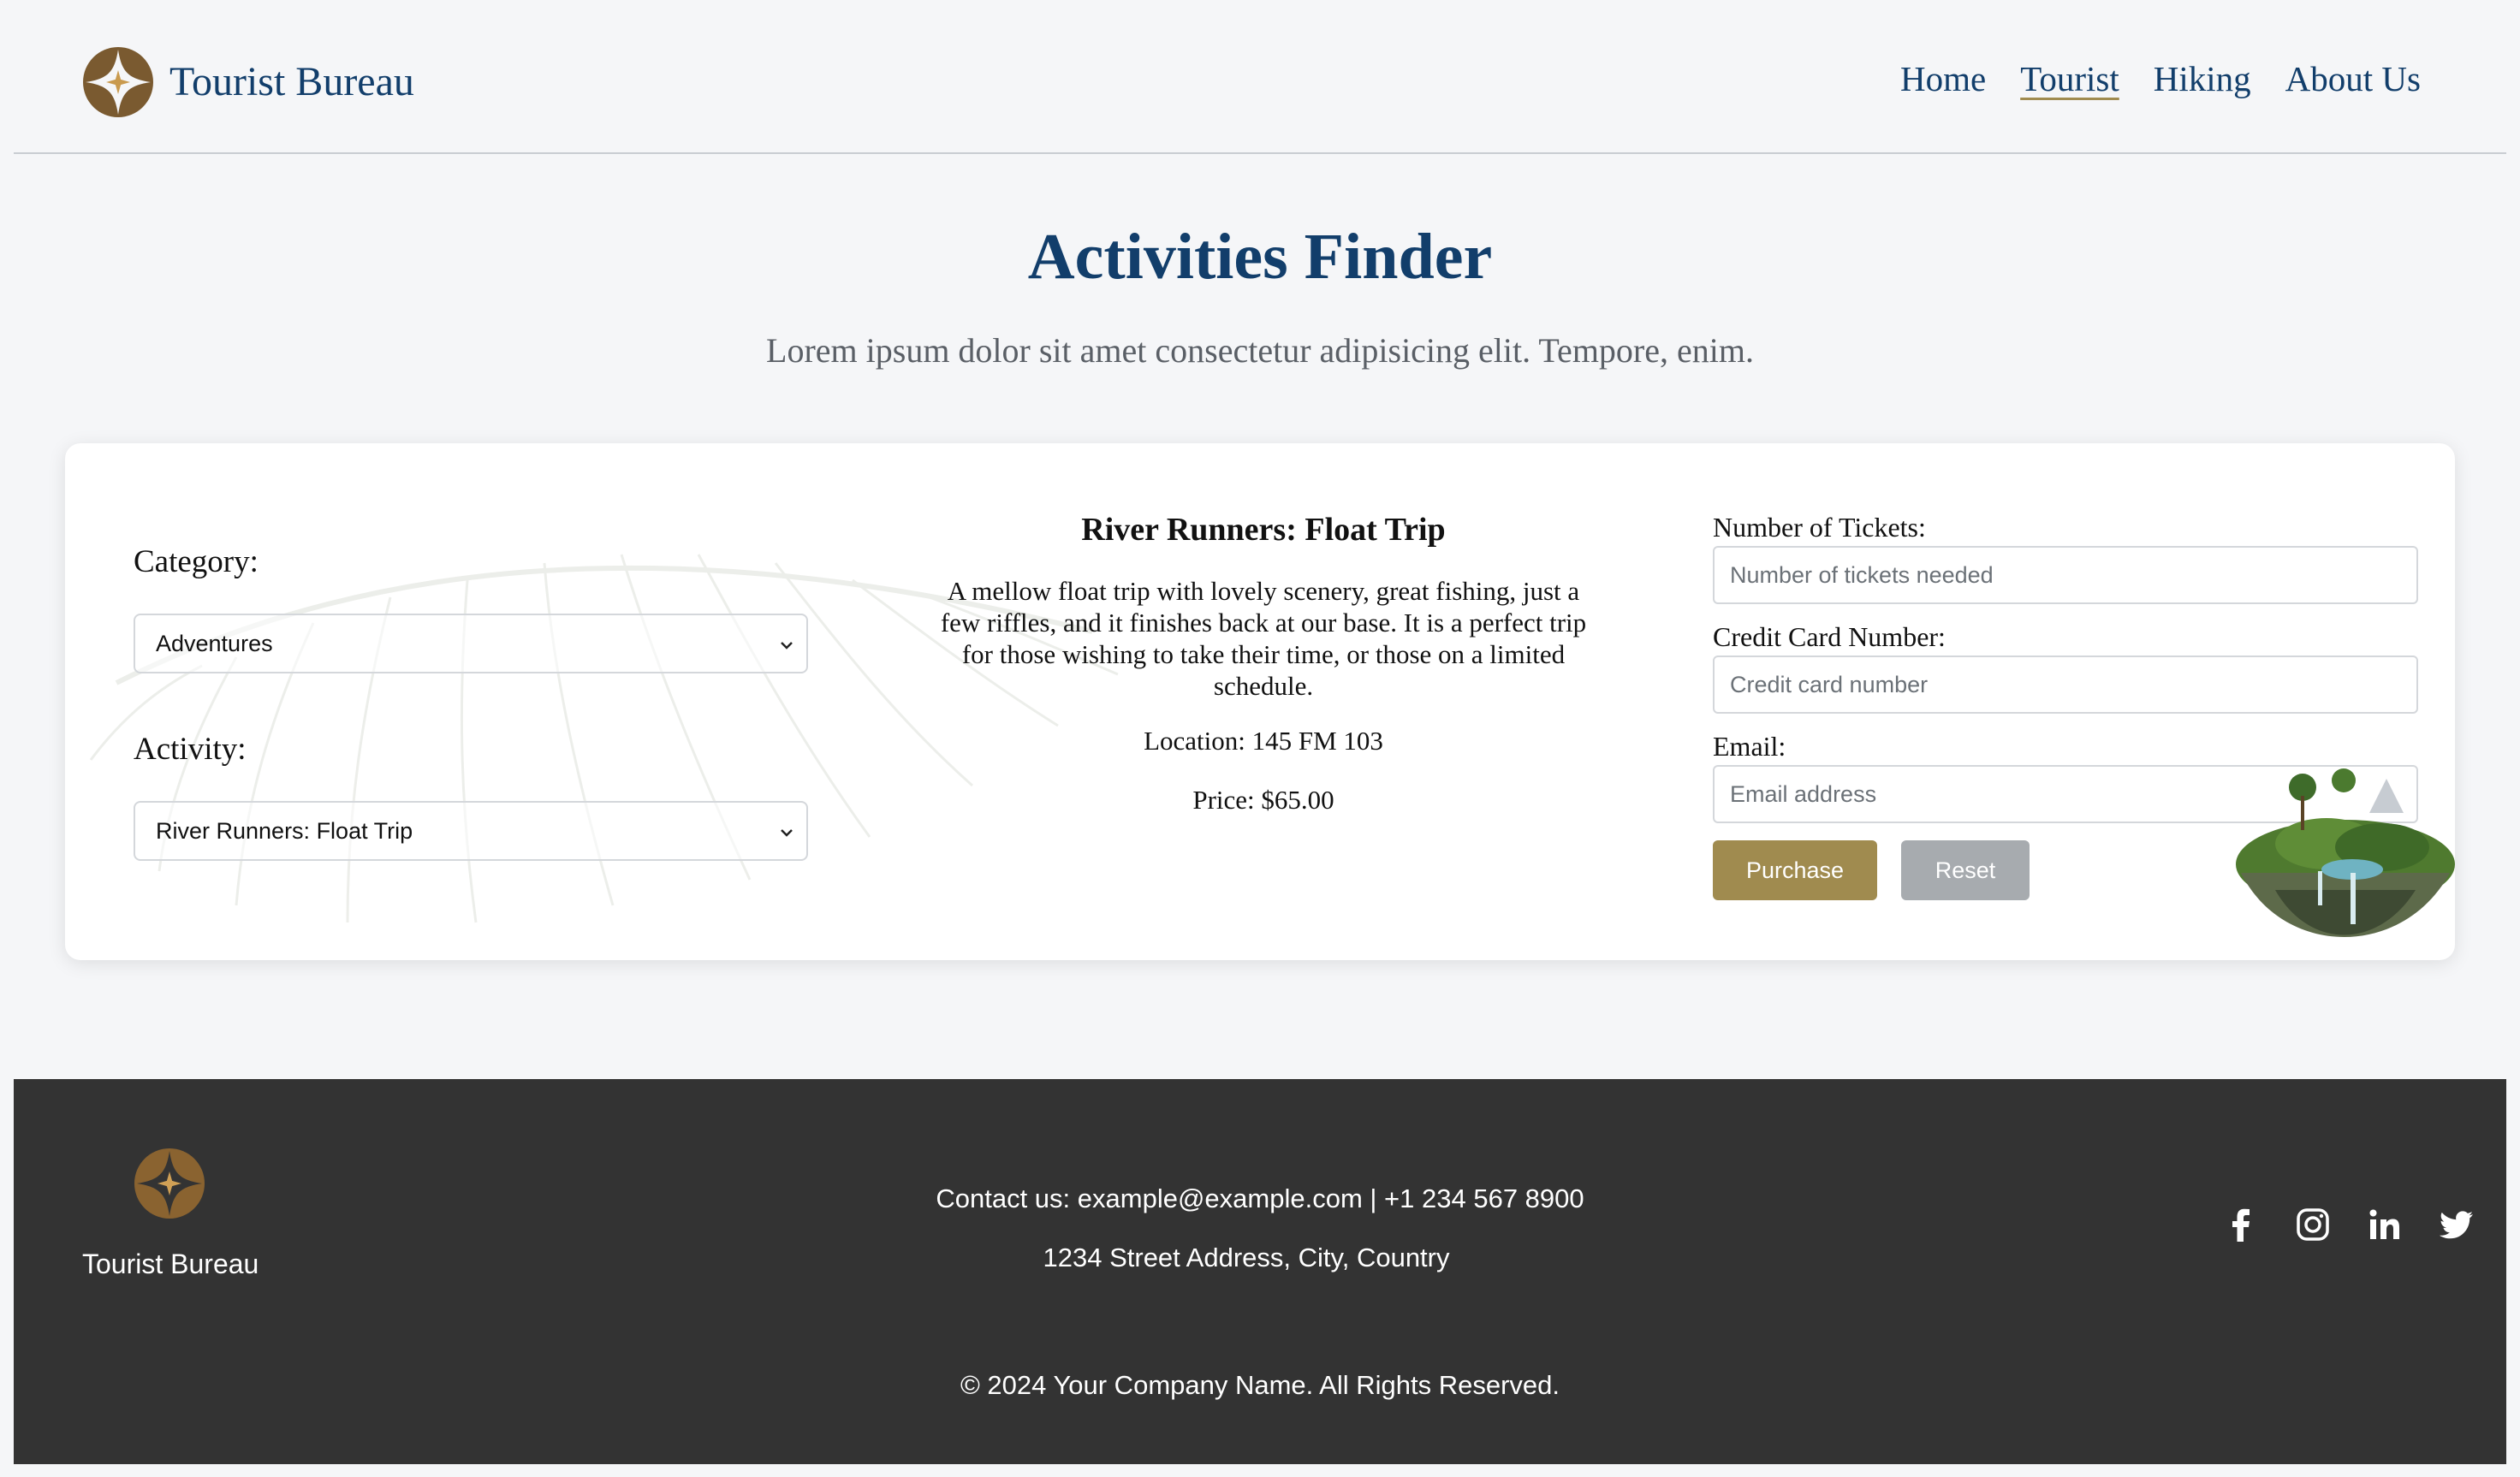 Image resolution: width=2520 pixels, height=1477 pixels. I want to click on nav-about-us: About Us, so click(2353, 79).